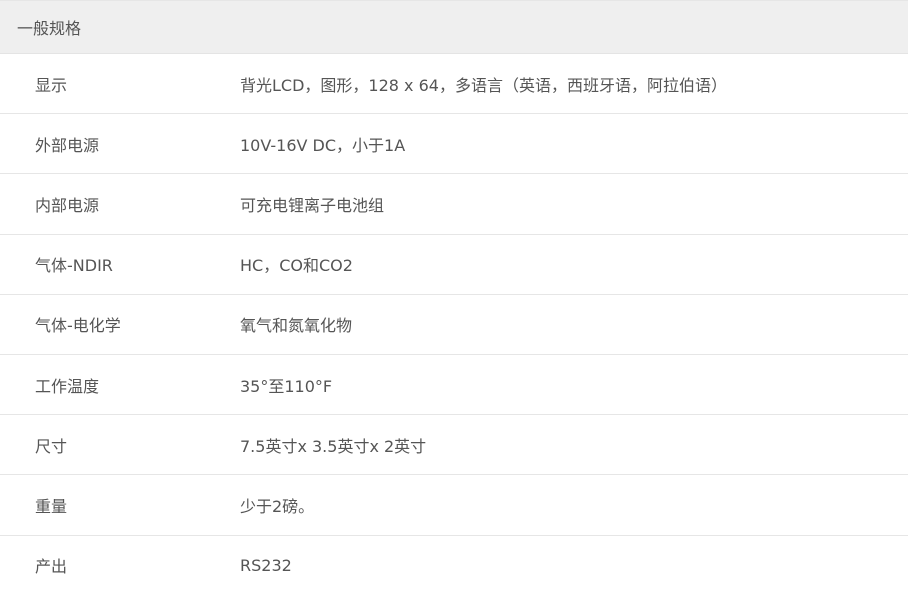  I want to click on spec-label: 产出, so click(51, 567).